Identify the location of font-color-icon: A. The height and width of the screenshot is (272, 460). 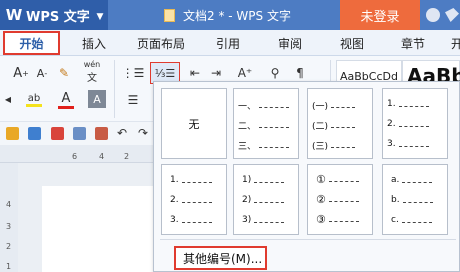
(66, 98).